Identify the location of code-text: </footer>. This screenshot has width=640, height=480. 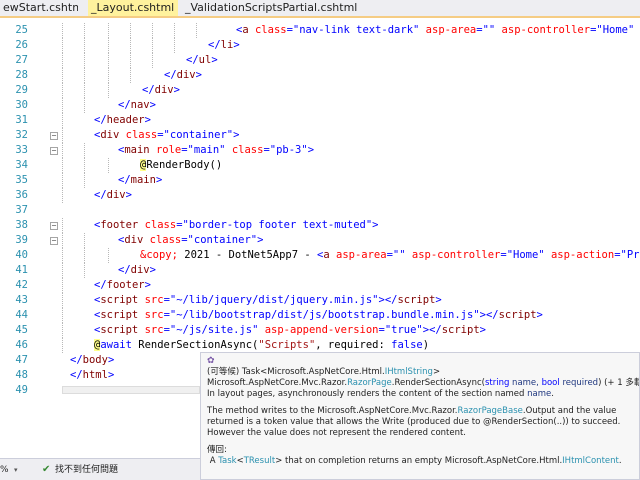
(122, 285).